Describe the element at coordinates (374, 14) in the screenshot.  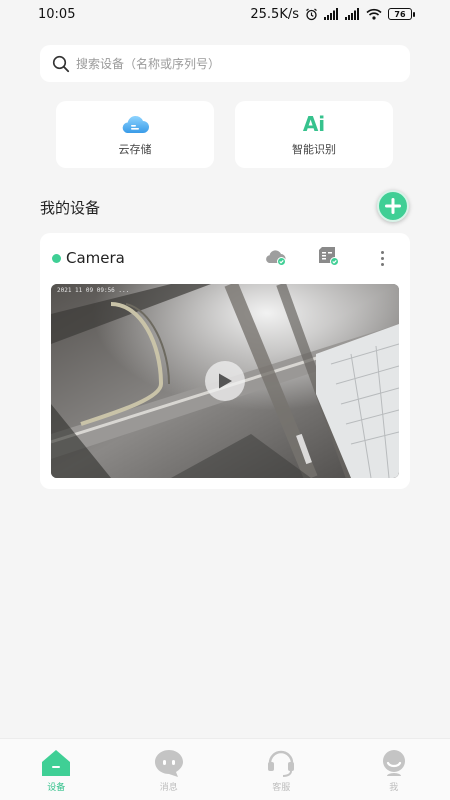
I see `wifi-icon` at that location.